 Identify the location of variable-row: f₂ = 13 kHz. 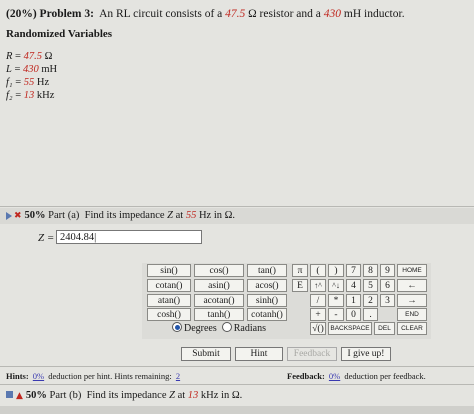
(31, 95).